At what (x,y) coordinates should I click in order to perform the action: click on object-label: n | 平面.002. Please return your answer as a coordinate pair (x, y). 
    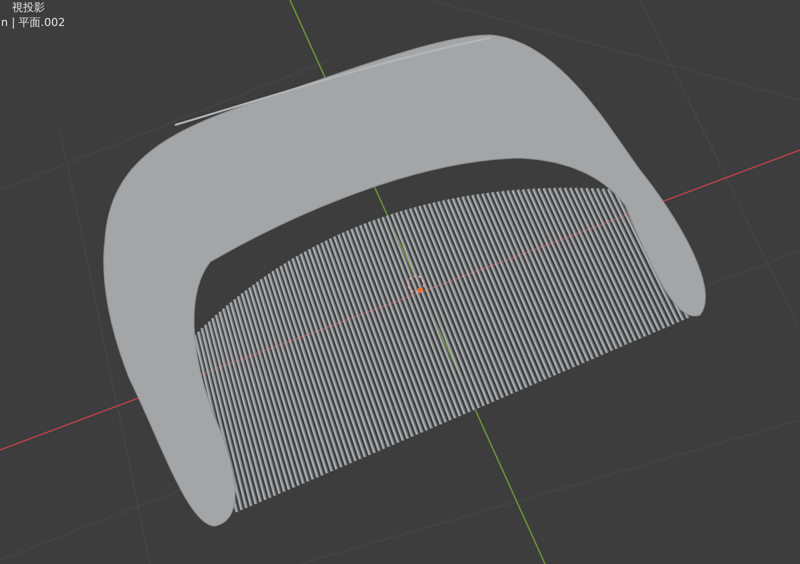
    Looking at the image, I should click on (33, 22).